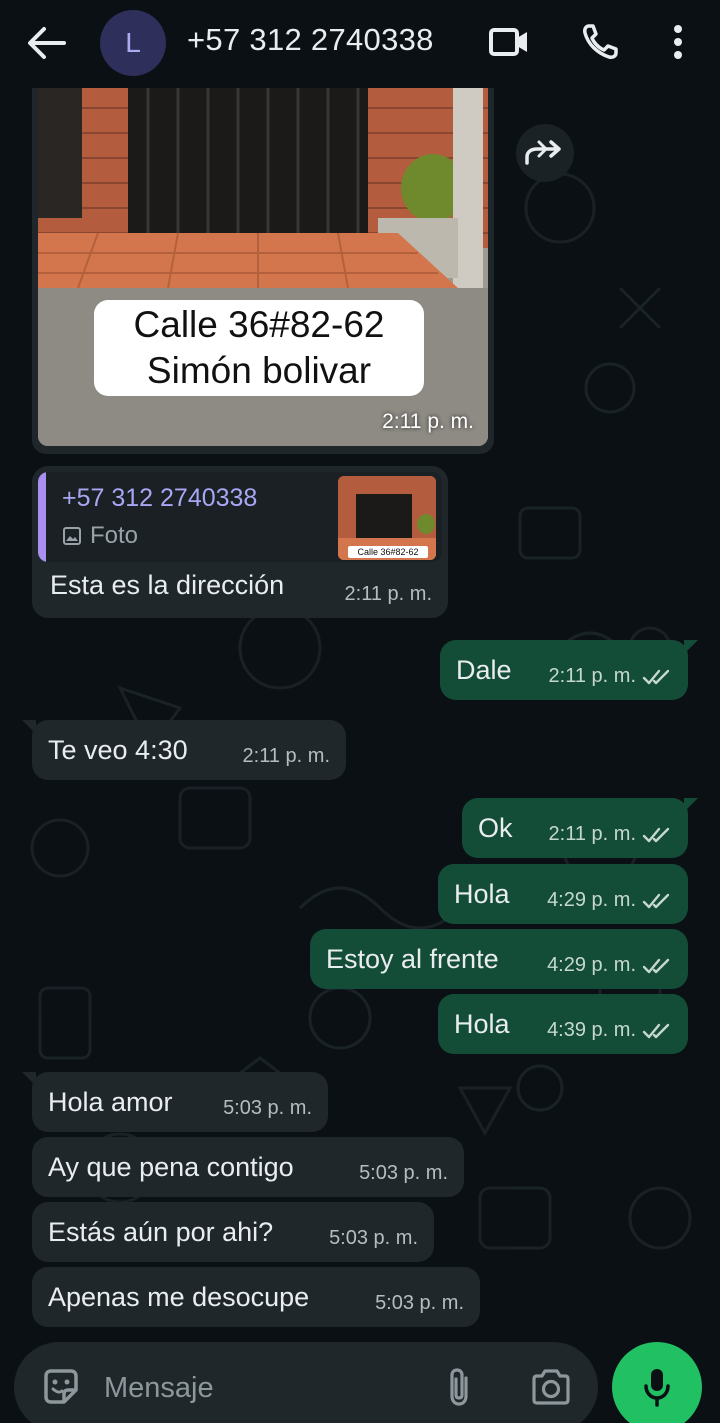 The image size is (720, 1423). I want to click on message-composer, so click(306, 1382).